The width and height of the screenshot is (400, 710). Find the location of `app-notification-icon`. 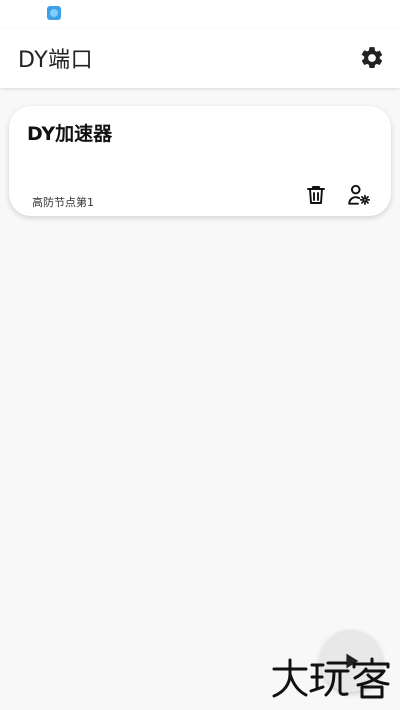

app-notification-icon is located at coordinates (54, 13).